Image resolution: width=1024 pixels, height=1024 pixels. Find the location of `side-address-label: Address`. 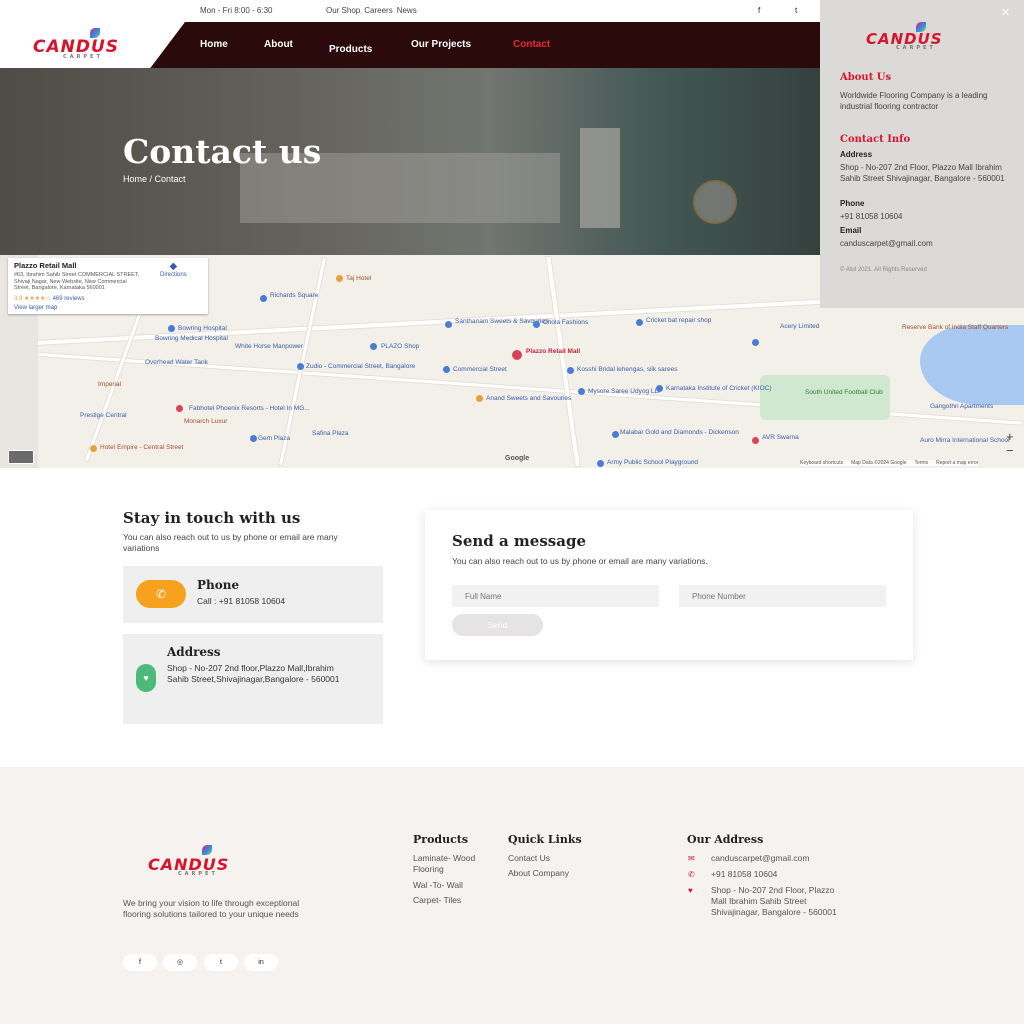

side-address-label: Address is located at coordinates (856, 154).